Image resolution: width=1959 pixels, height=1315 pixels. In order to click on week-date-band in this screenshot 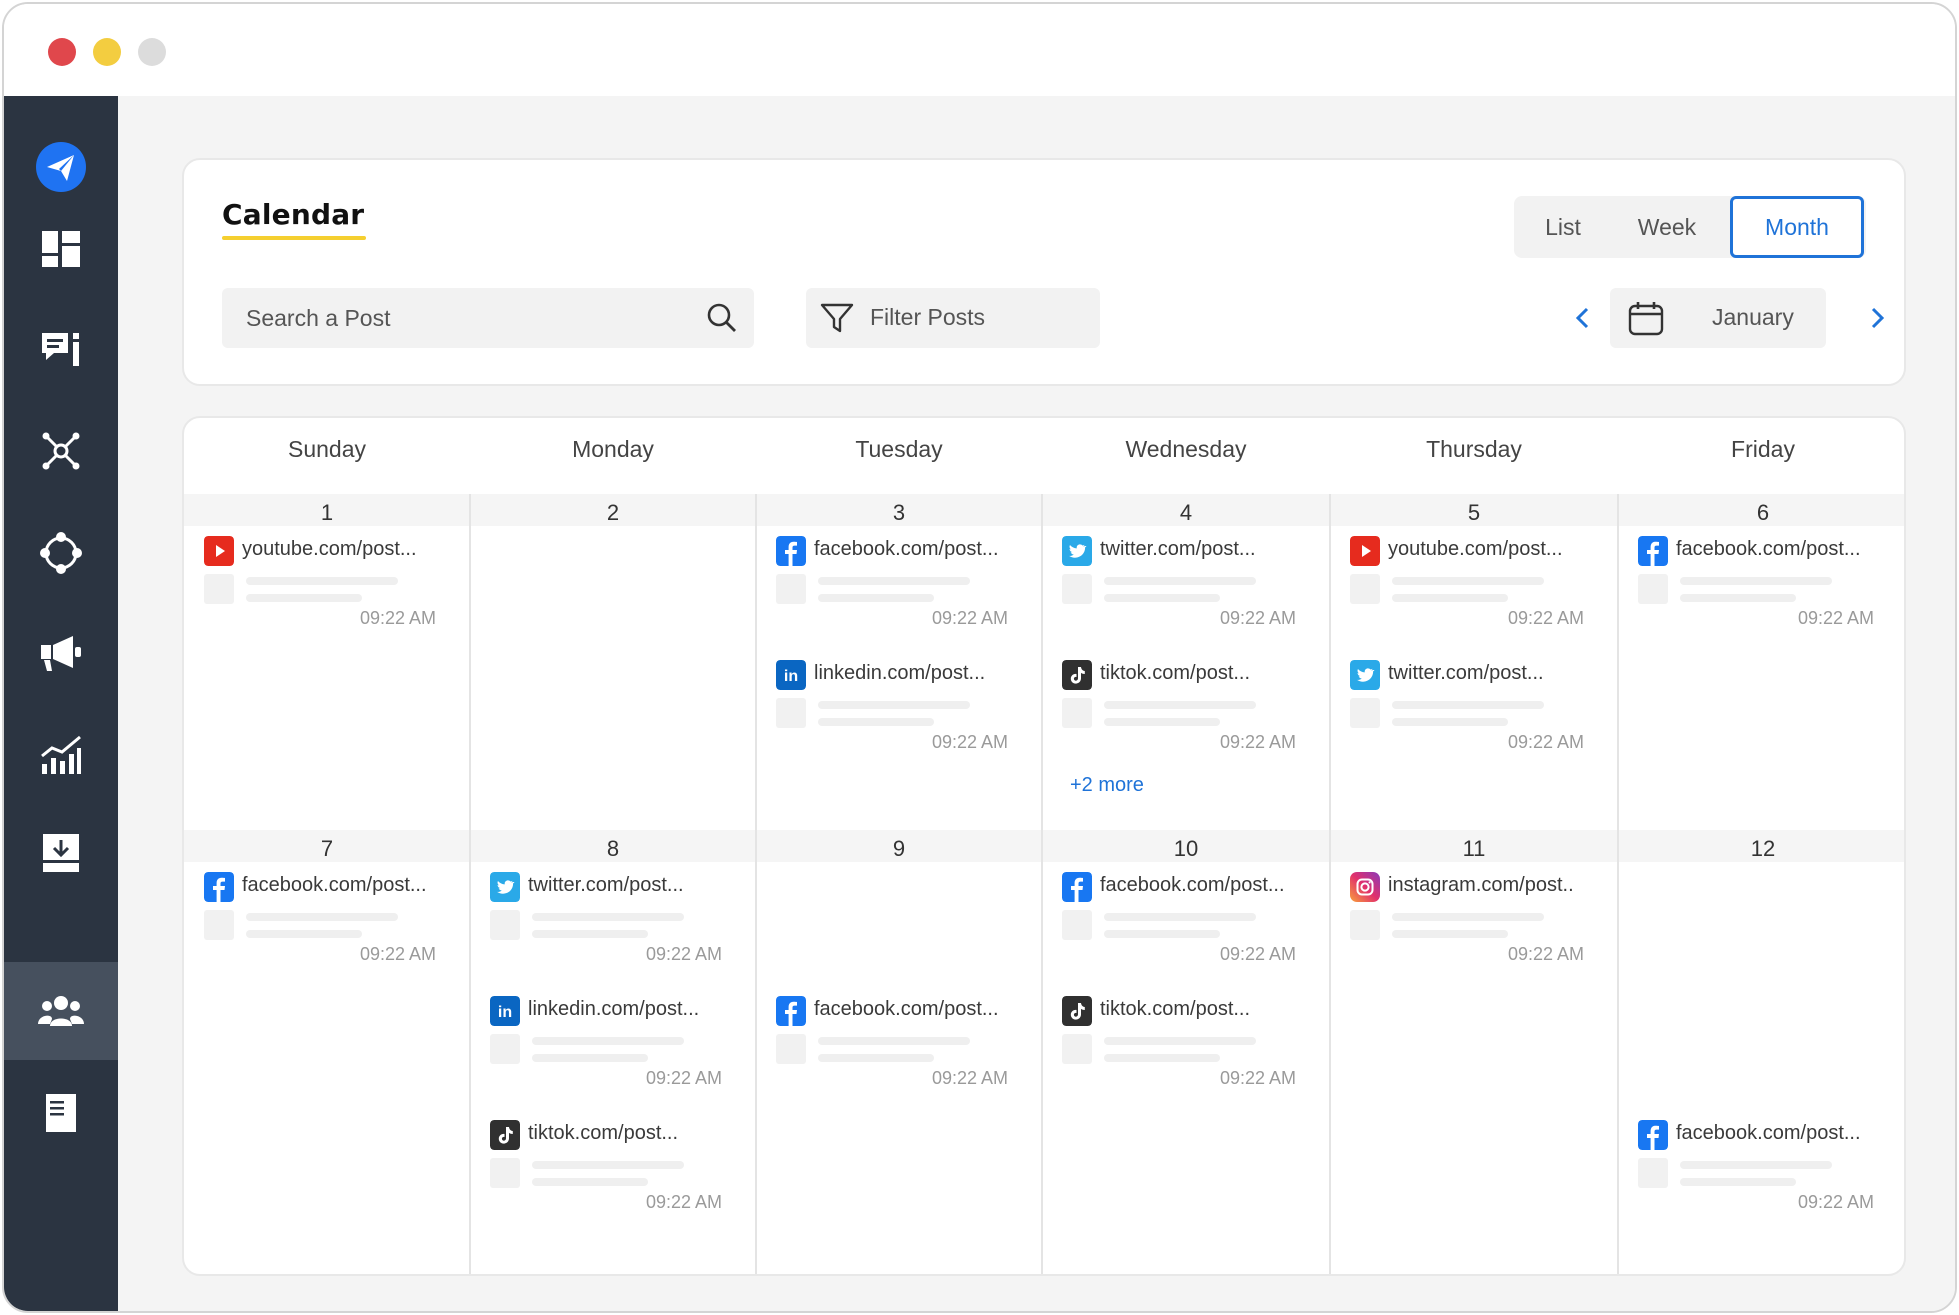, I will do `click(1044, 846)`.